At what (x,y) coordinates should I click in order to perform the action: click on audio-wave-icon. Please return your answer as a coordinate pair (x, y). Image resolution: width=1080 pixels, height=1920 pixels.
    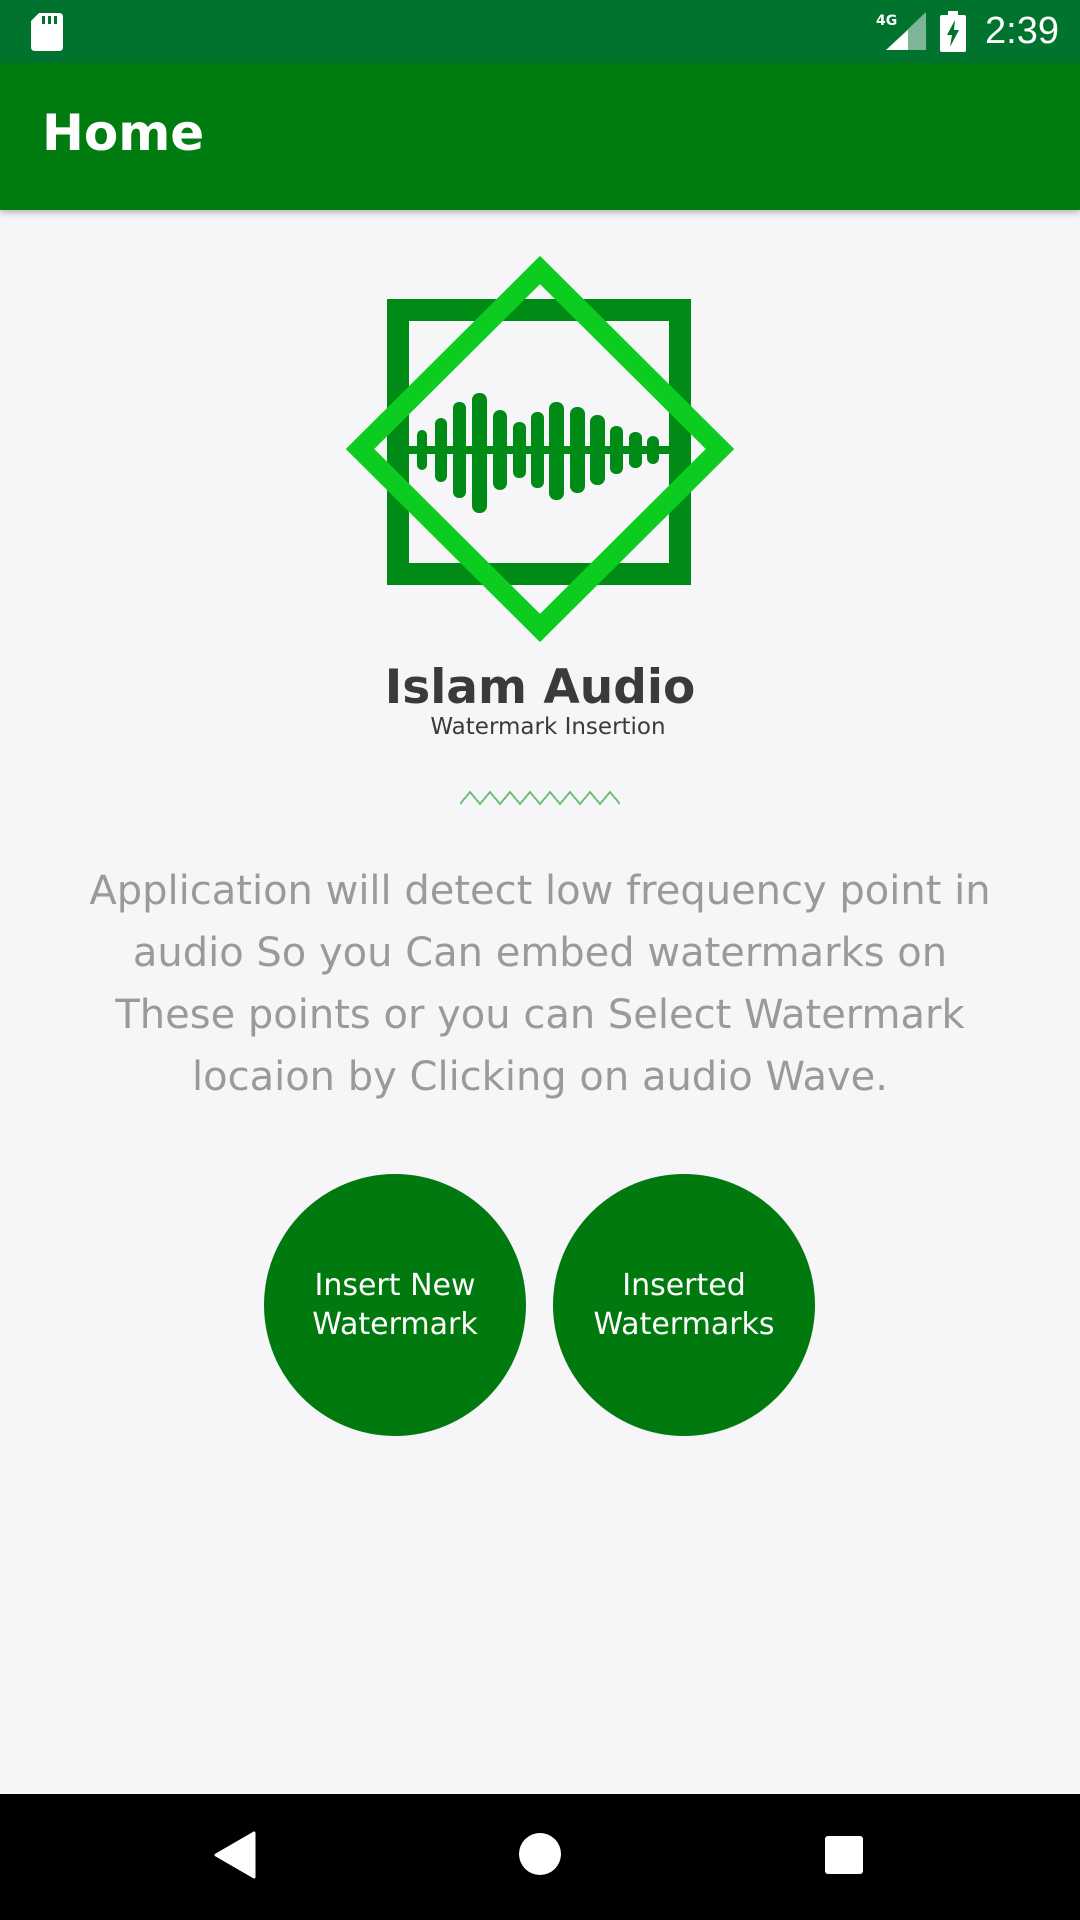
    Looking at the image, I should click on (540, 453).